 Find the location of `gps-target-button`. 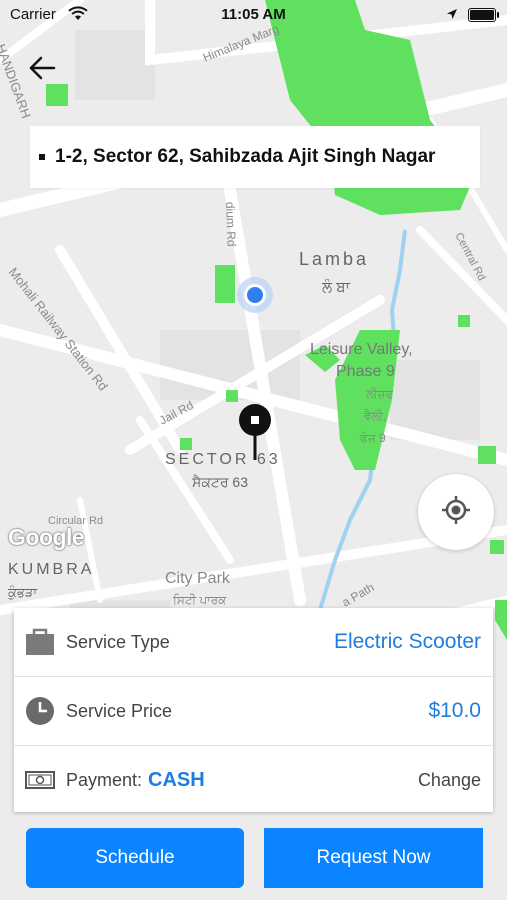

gps-target-button is located at coordinates (456, 512).